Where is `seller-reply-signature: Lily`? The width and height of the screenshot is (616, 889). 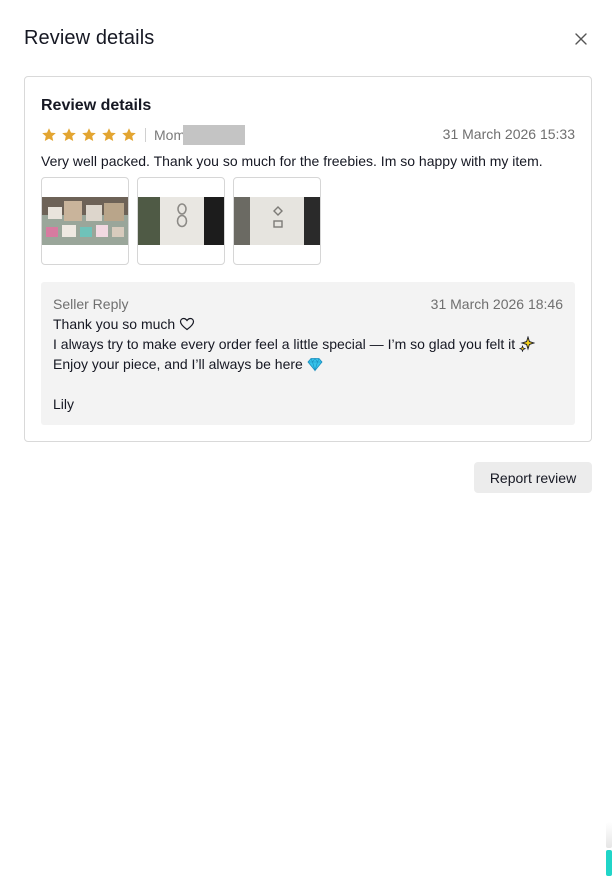 seller-reply-signature: Lily is located at coordinates (64, 404).